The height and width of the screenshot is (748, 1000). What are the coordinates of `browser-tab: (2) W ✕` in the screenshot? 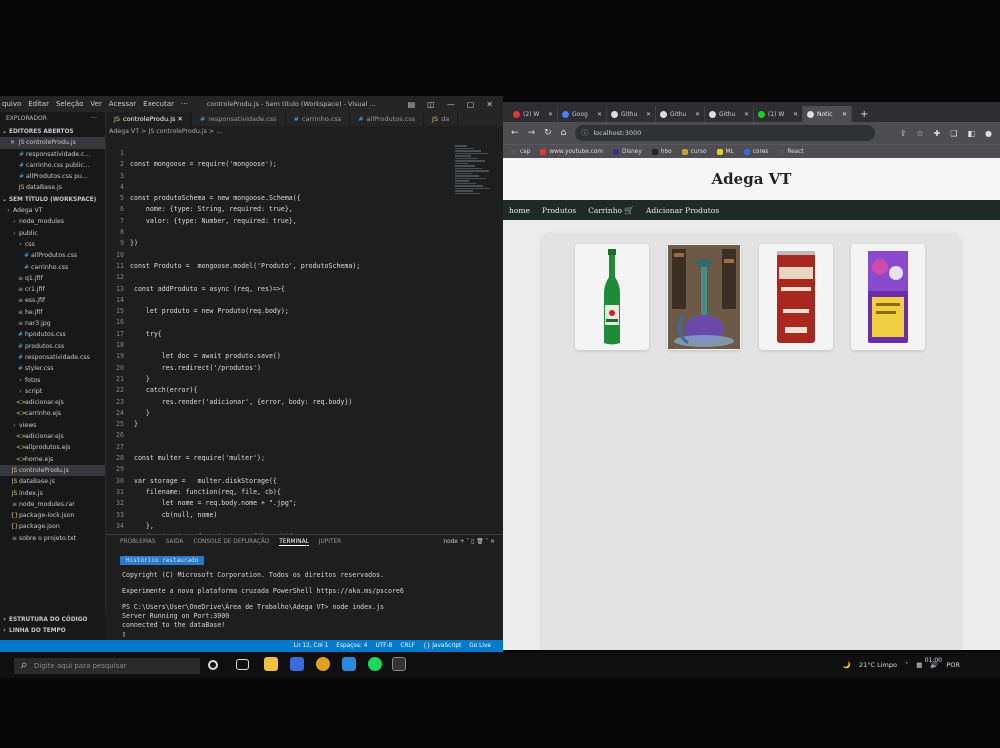 It's located at (533, 114).